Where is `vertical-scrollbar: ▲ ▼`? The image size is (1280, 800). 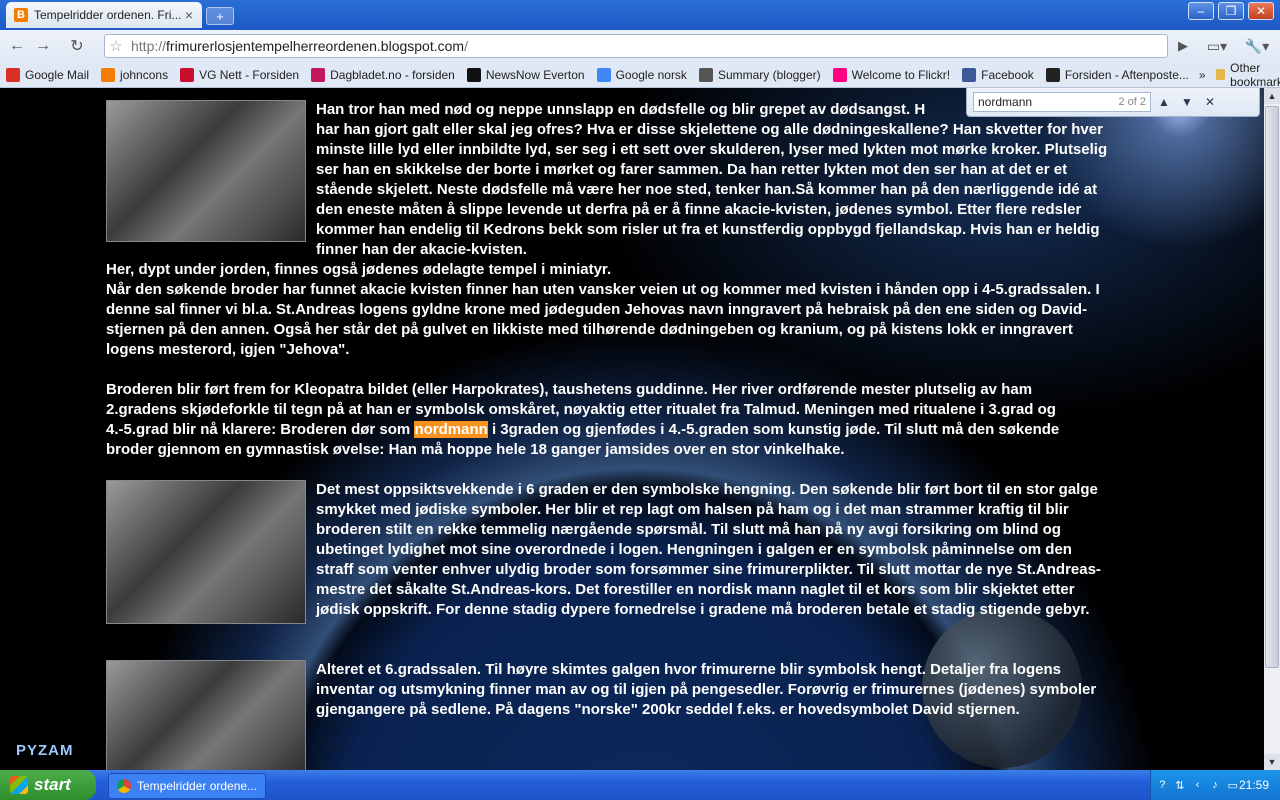 vertical-scrollbar: ▲ ▼ is located at coordinates (1272, 429).